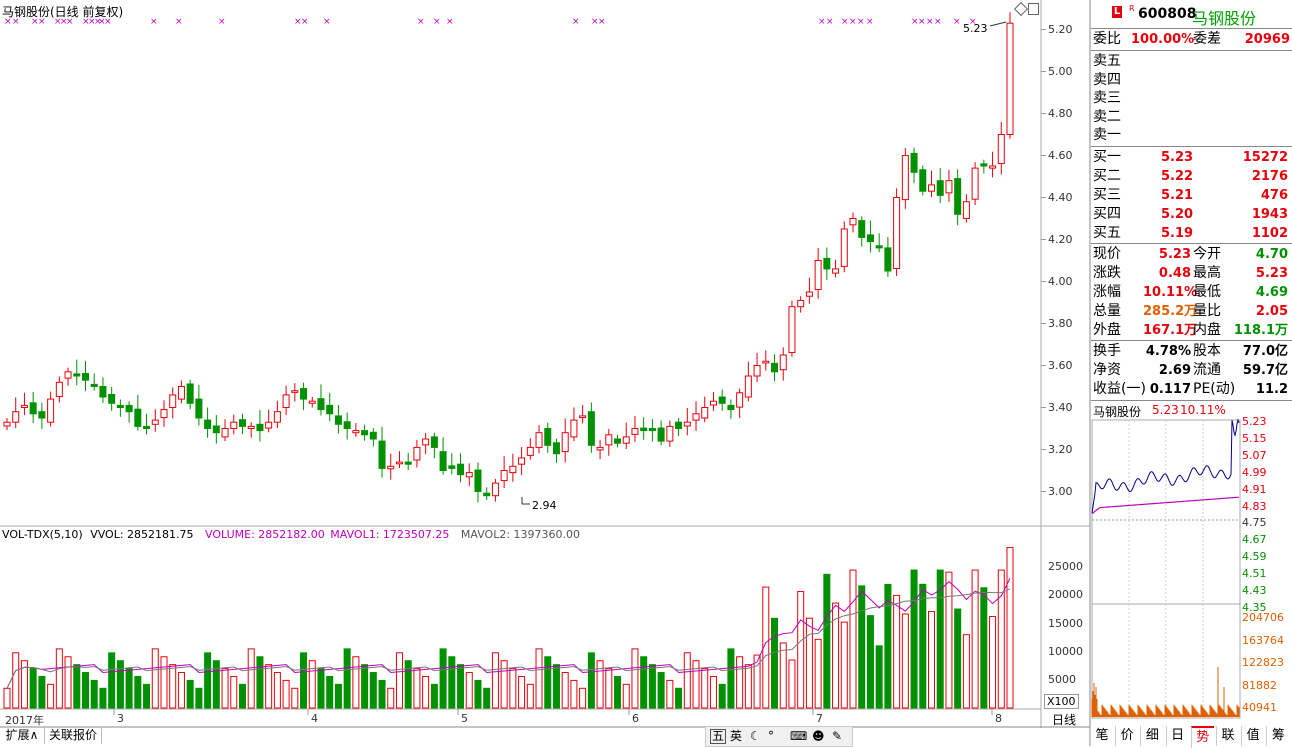 This screenshot has width=1292, height=748. What do you see at coordinates (1033, 9) in the screenshot?
I see `maximize-icon` at bounding box center [1033, 9].